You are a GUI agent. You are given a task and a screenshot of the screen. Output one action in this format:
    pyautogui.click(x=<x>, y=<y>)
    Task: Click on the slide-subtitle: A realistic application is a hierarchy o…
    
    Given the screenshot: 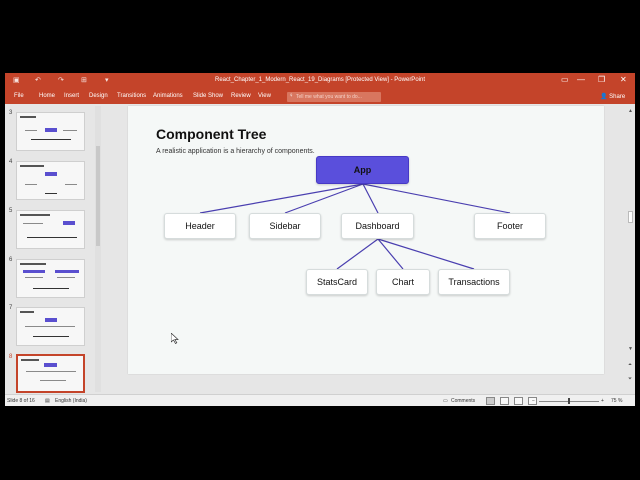 What is the action you would take?
    pyautogui.click(x=235, y=151)
    